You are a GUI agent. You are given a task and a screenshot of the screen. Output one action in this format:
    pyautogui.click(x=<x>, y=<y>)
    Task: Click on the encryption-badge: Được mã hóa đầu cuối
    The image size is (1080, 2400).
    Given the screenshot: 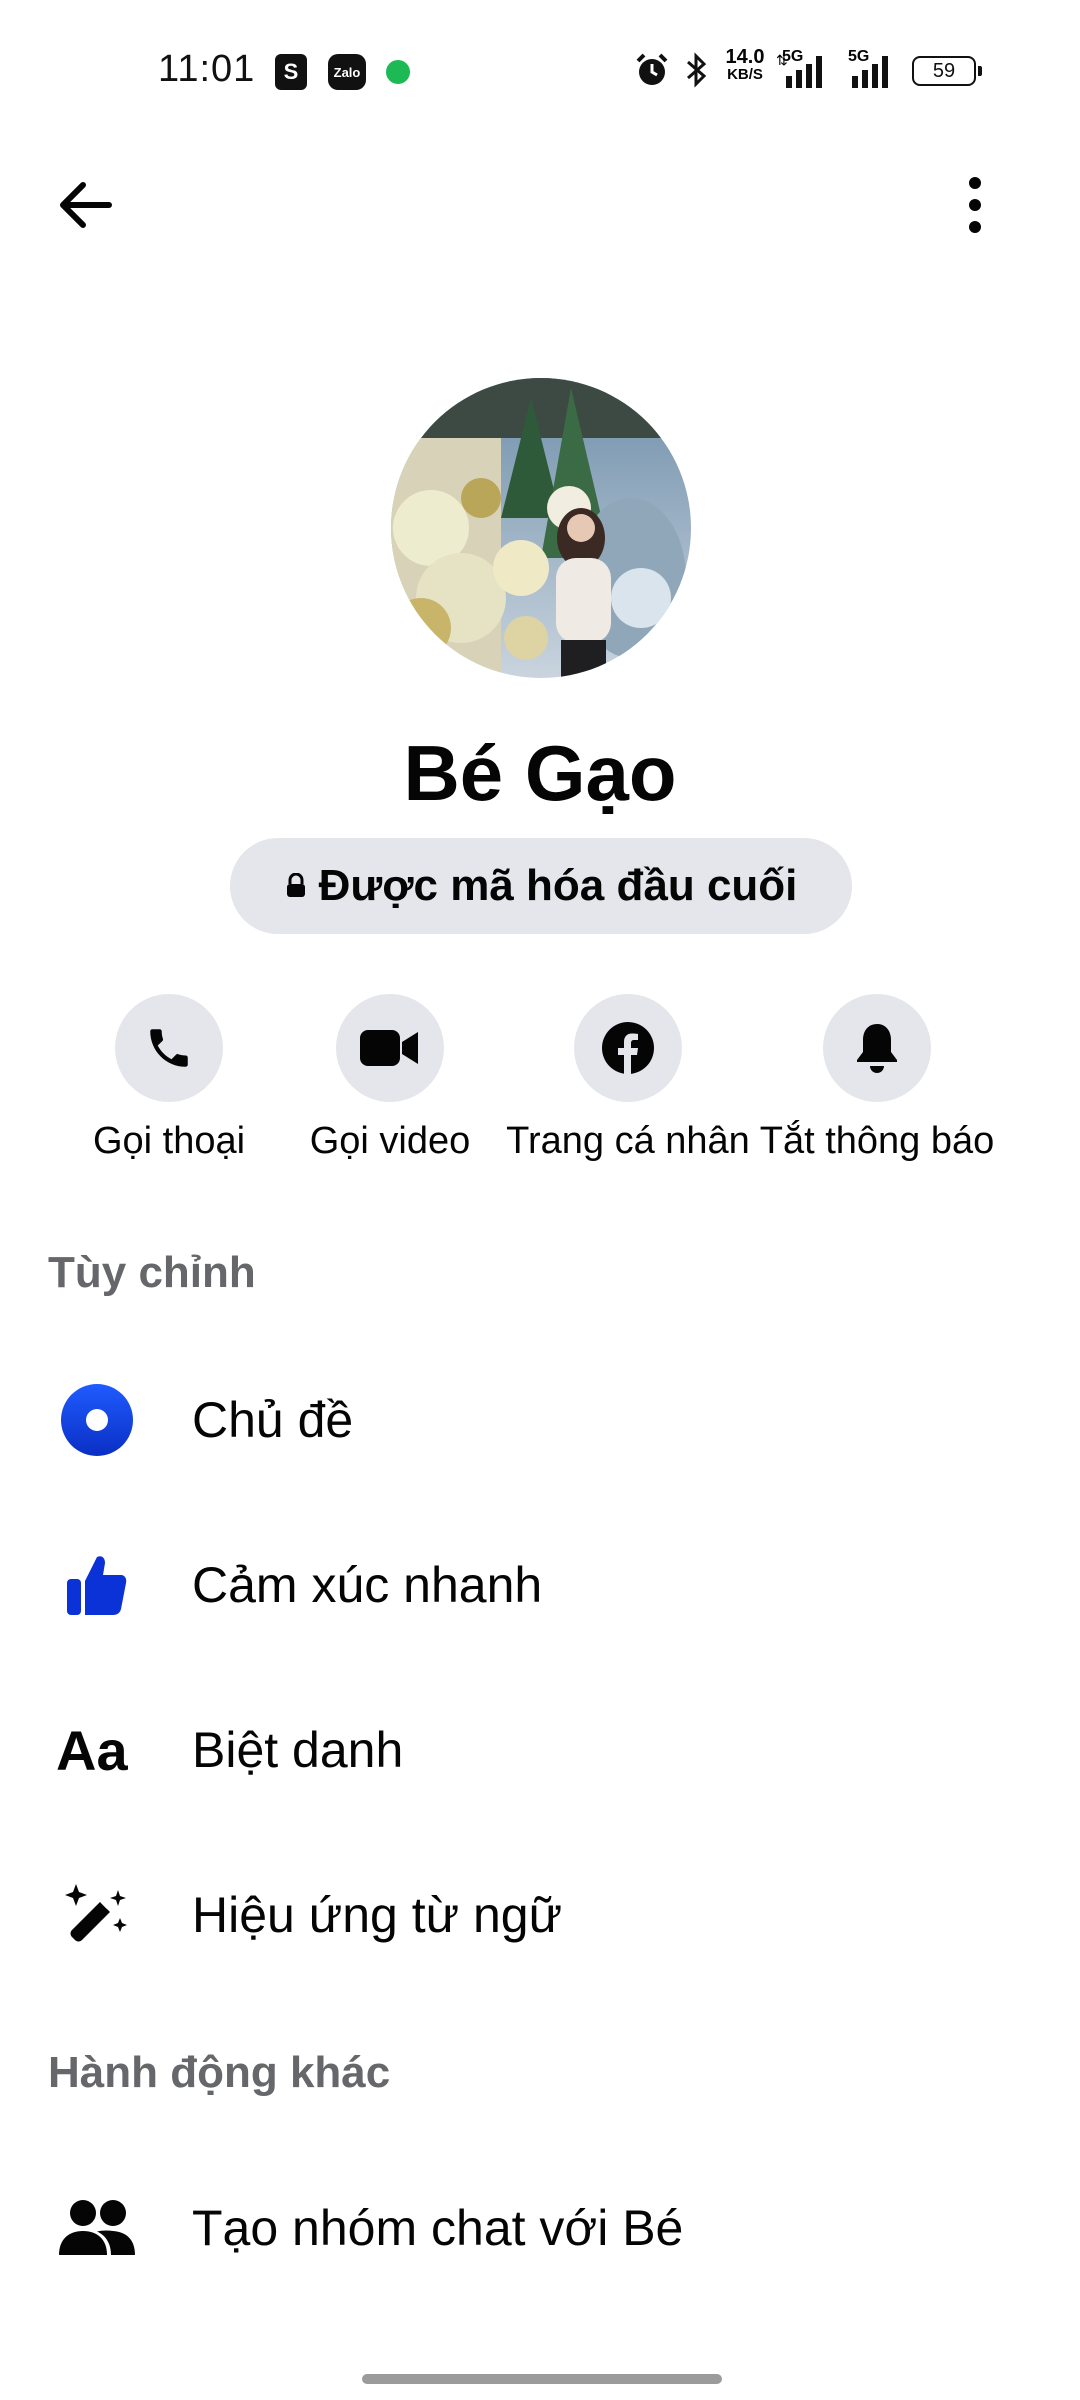 What is the action you would take?
    pyautogui.click(x=541, y=886)
    